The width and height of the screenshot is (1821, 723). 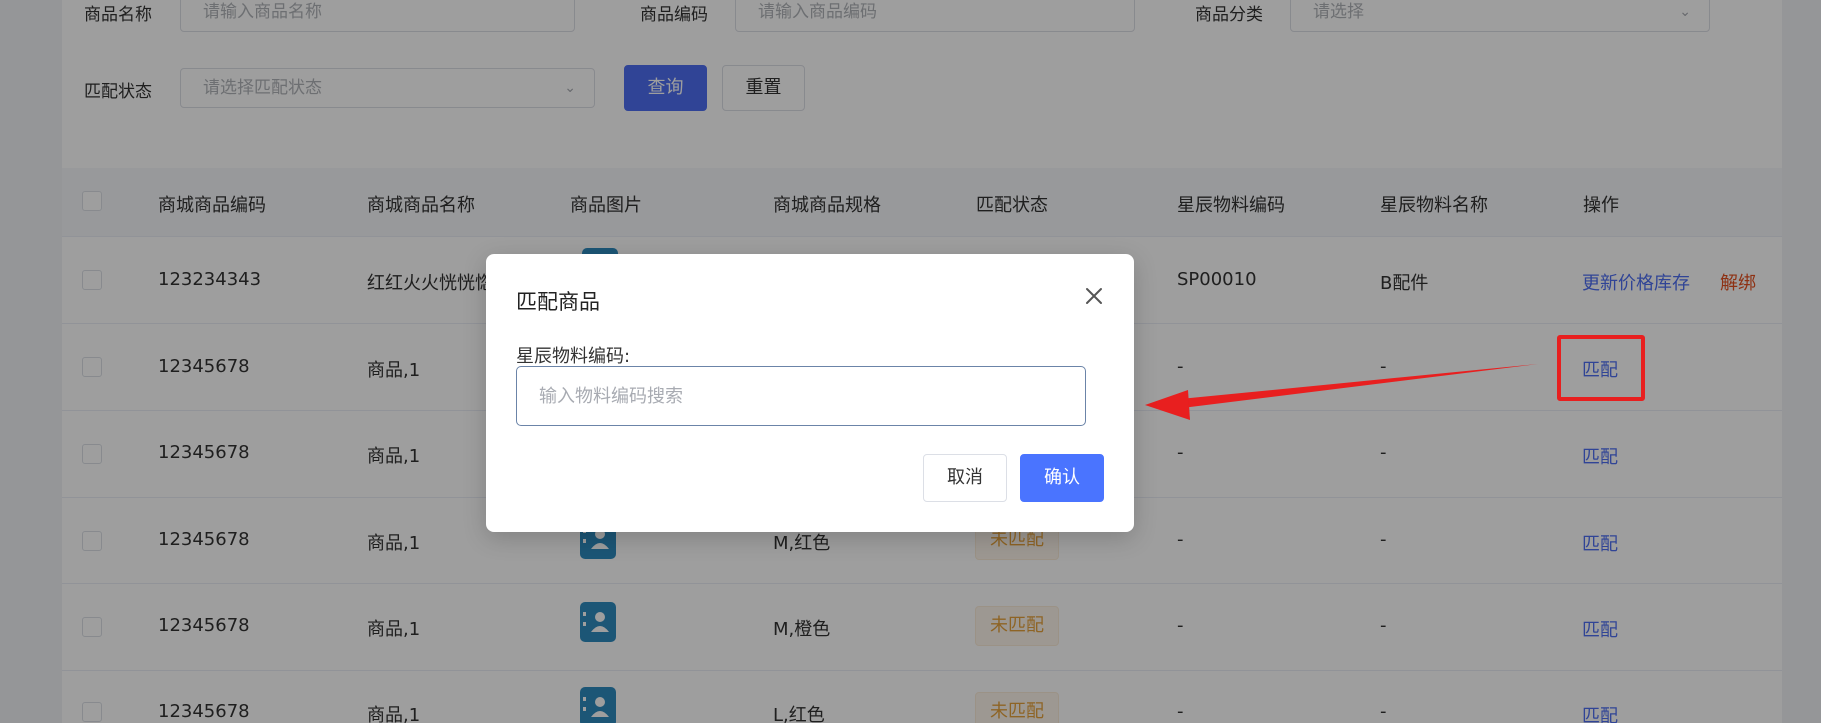 I want to click on material-code-label: 星辰物料编码:, so click(x=573, y=356).